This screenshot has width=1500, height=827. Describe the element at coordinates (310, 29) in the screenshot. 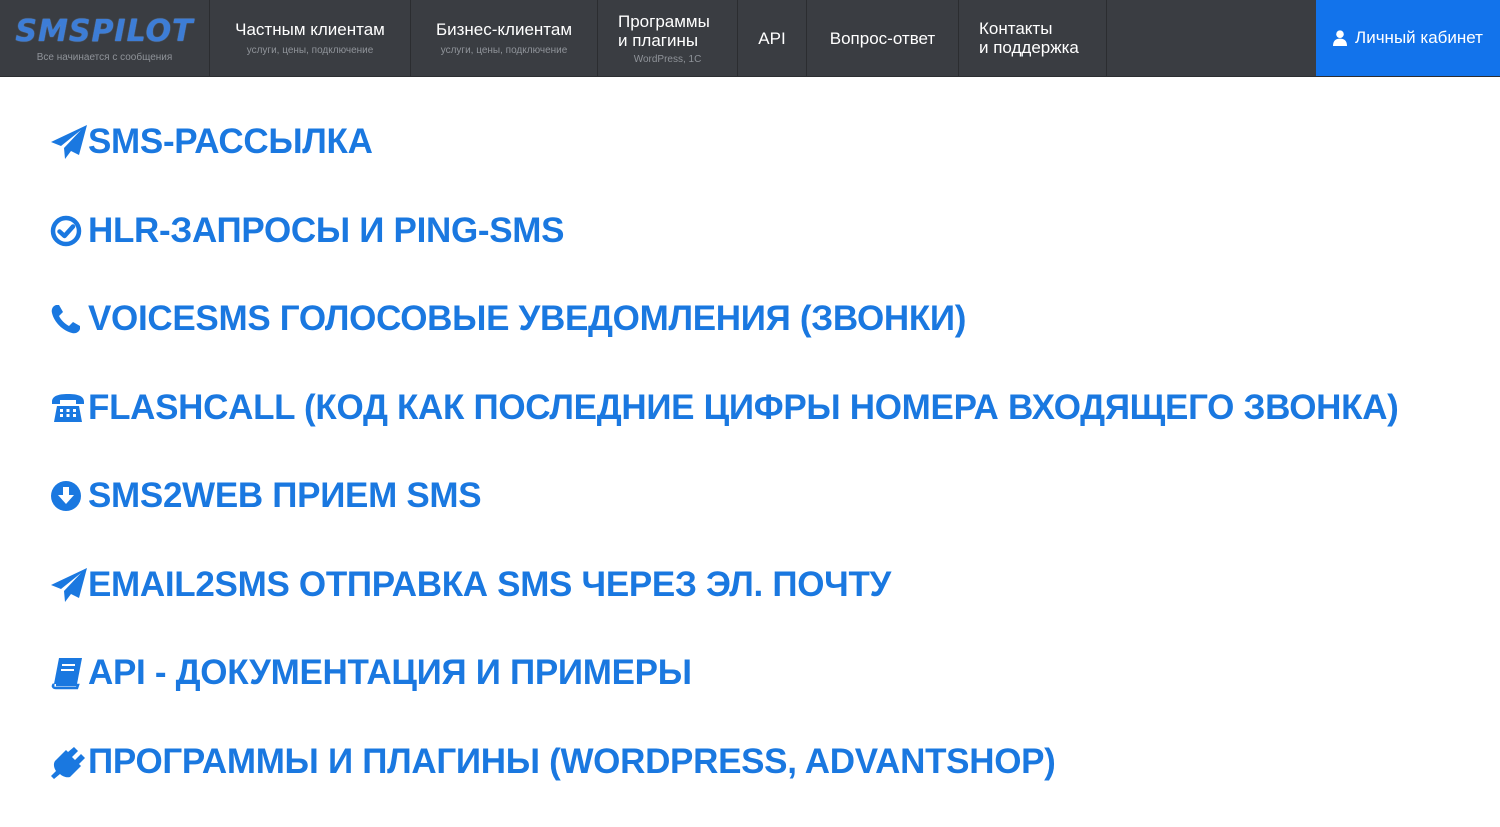

I see `nav-private-clients-title: Частным клиентам` at that location.